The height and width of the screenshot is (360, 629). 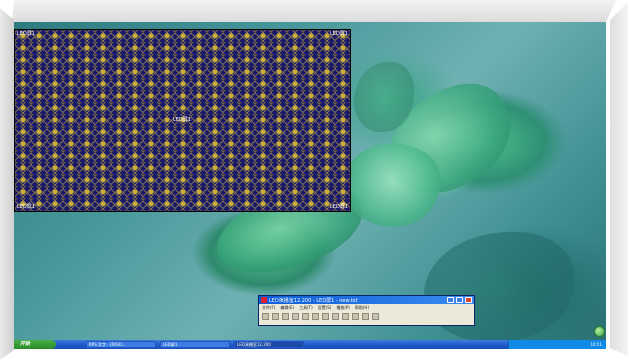 I want to click on app-menubar: 文件(F) 编辑(E) 工具(T) 设置(S) 播放(P) 帮助(H), so click(x=366, y=308).